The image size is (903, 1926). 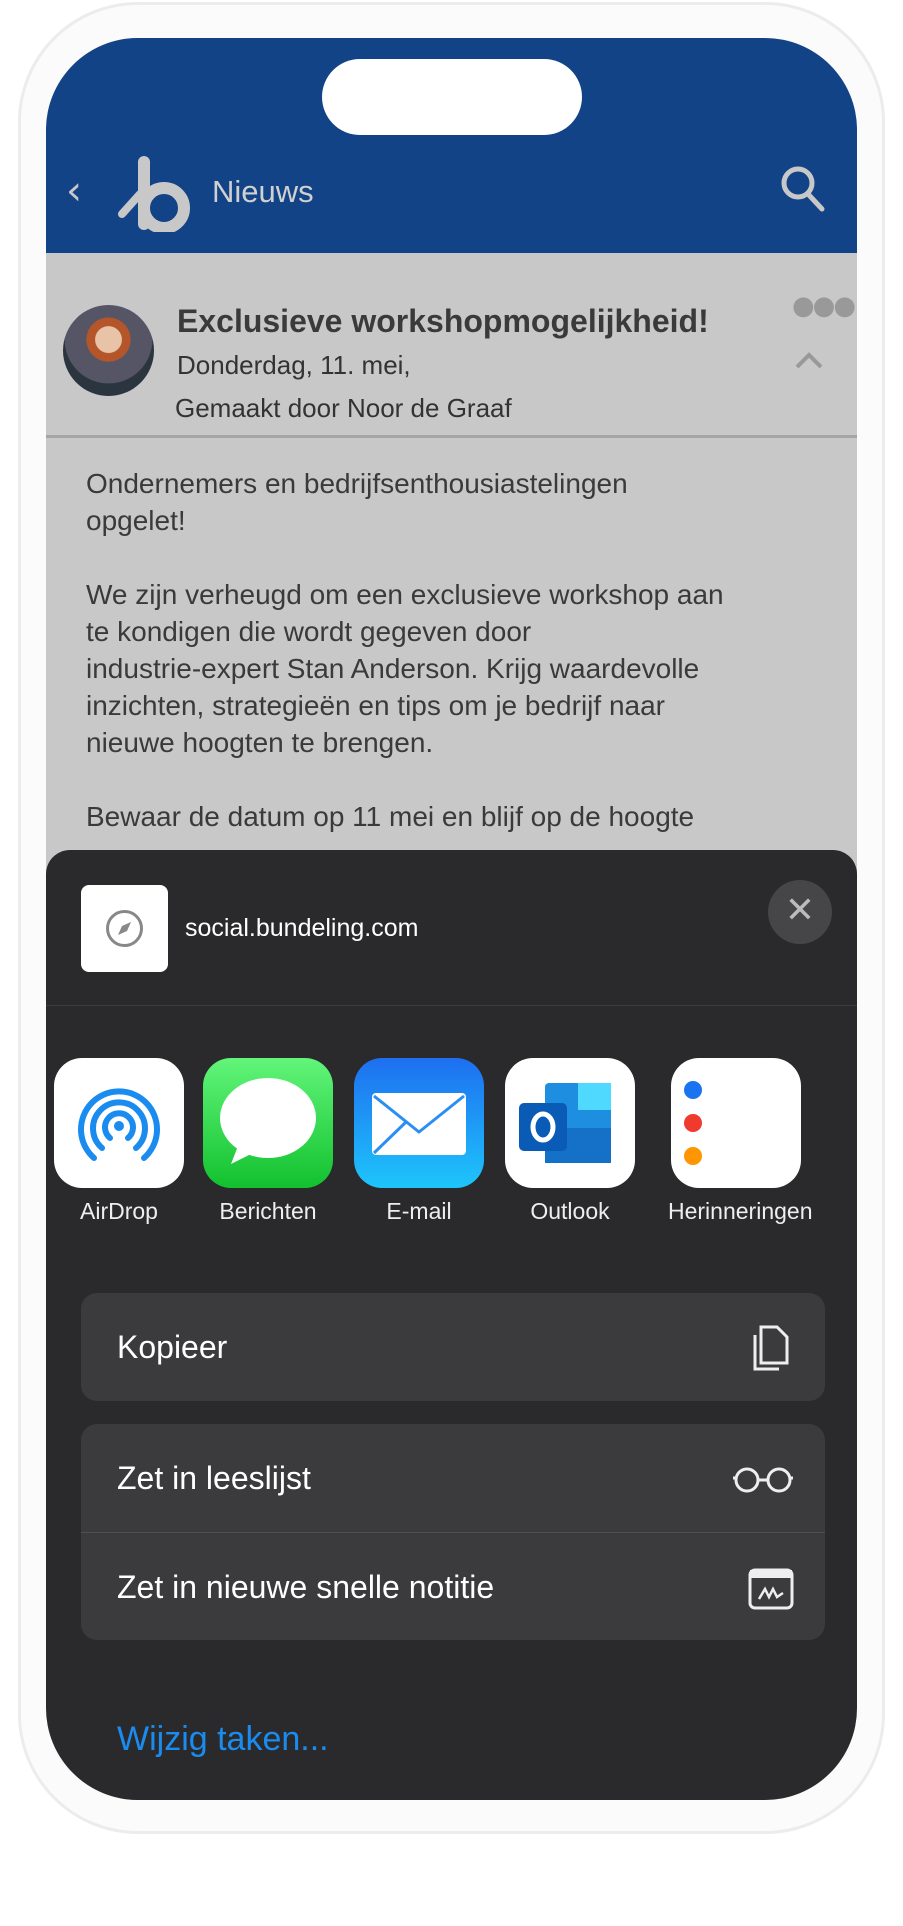 What do you see at coordinates (451, 145) in the screenshot?
I see `app-header: ‹ Nieuws` at bounding box center [451, 145].